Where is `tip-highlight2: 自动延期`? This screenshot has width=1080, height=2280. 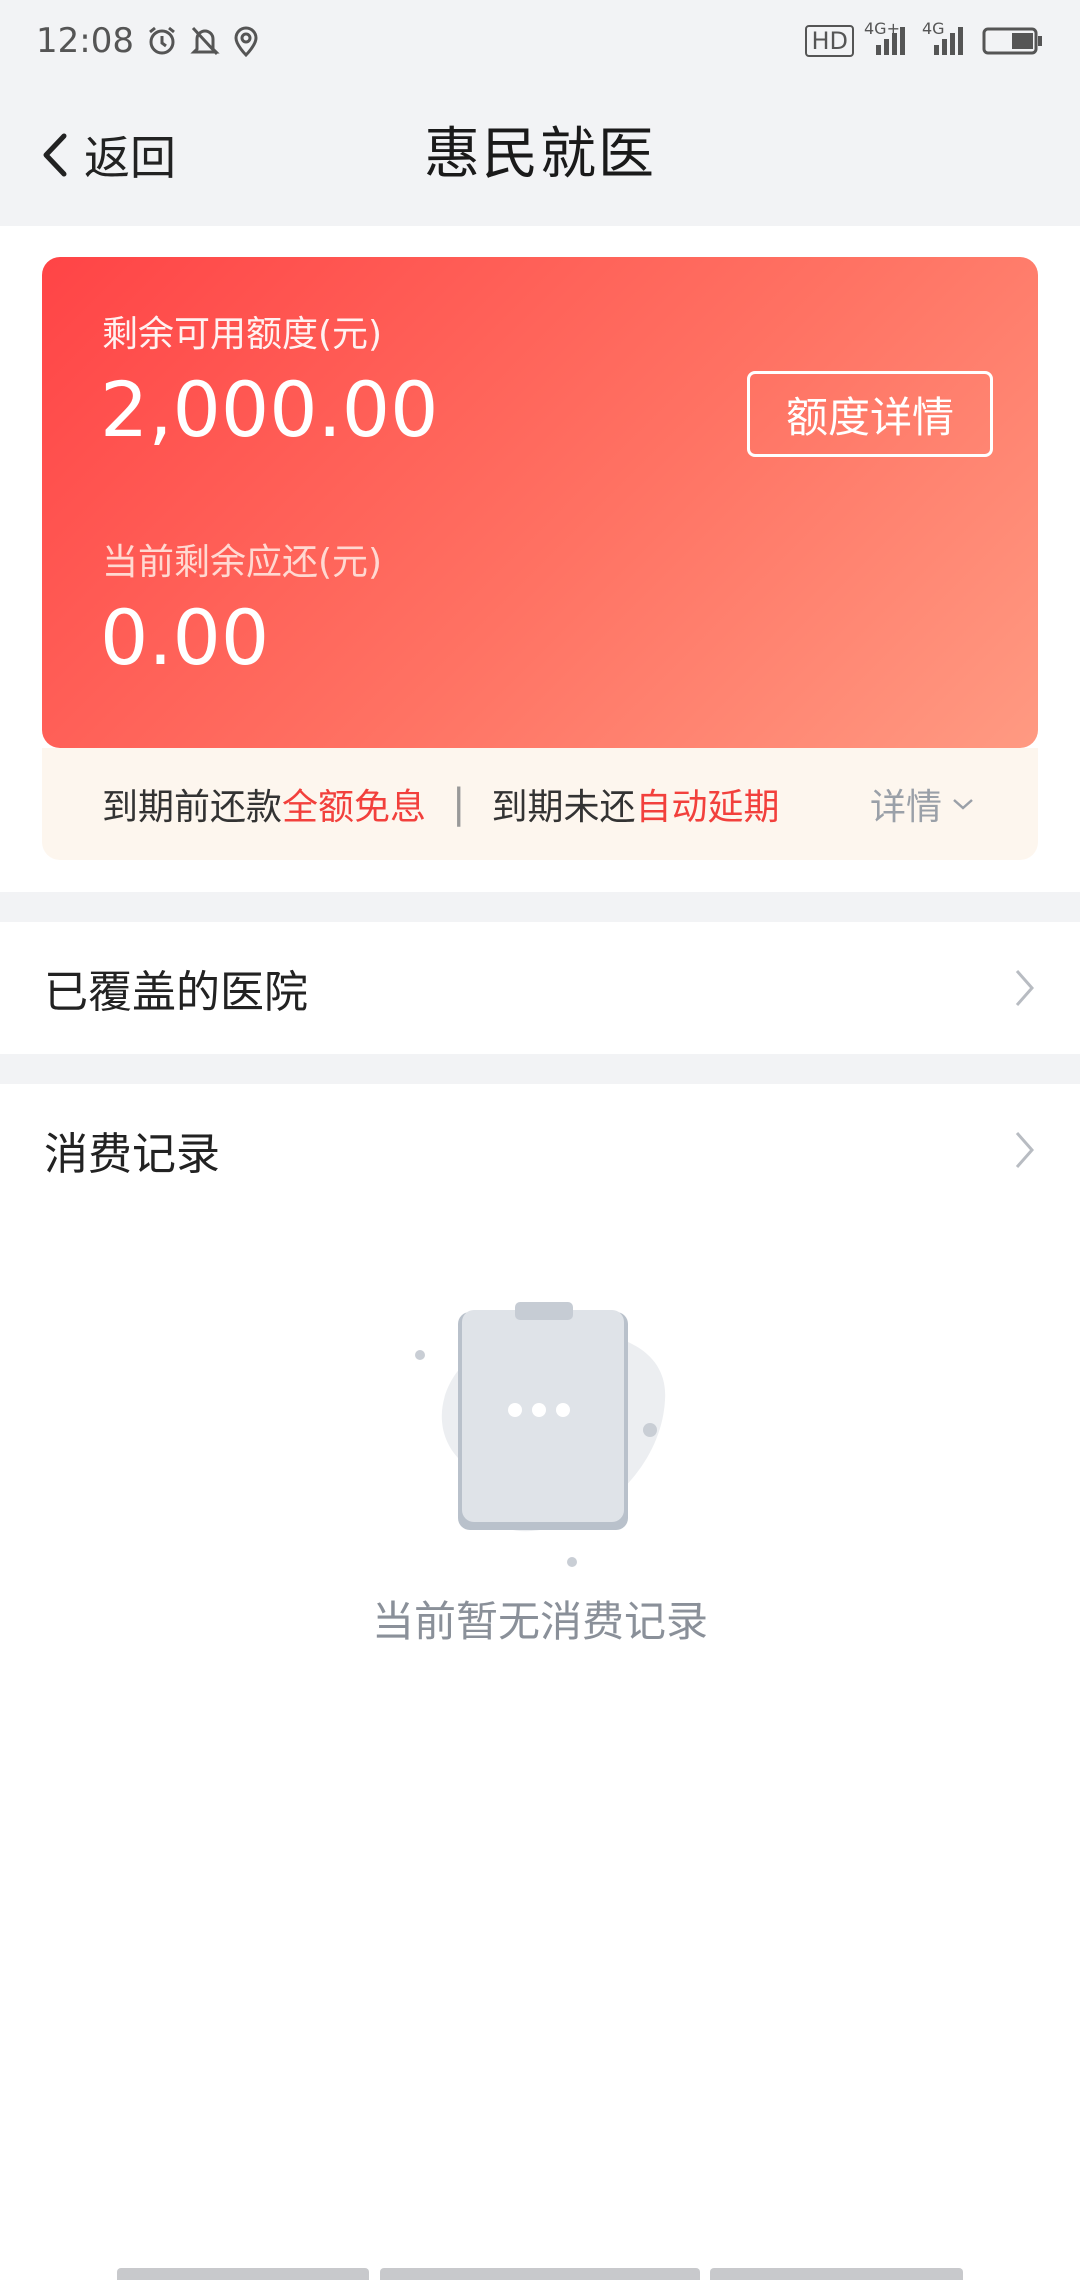
tip-highlight2: 自动延期 is located at coordinates (707, 807).